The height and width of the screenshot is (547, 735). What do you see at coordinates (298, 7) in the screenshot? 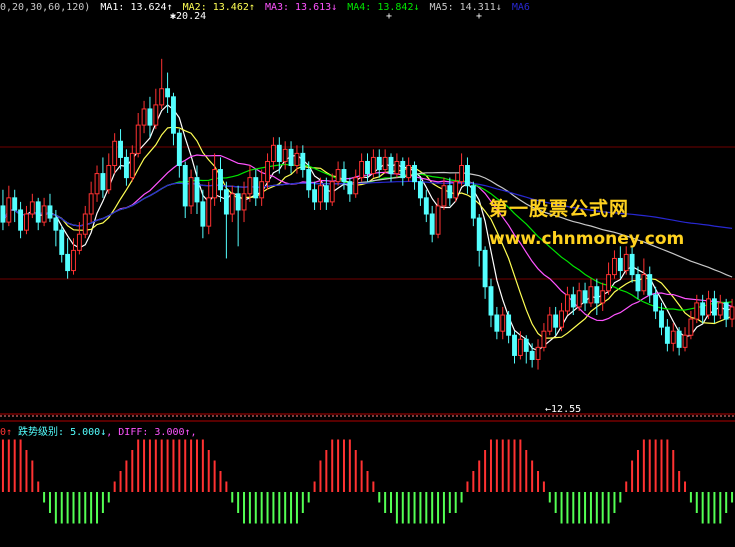
I see `ma3-value: MA3: 13.613` at bounding box center [298, 7].